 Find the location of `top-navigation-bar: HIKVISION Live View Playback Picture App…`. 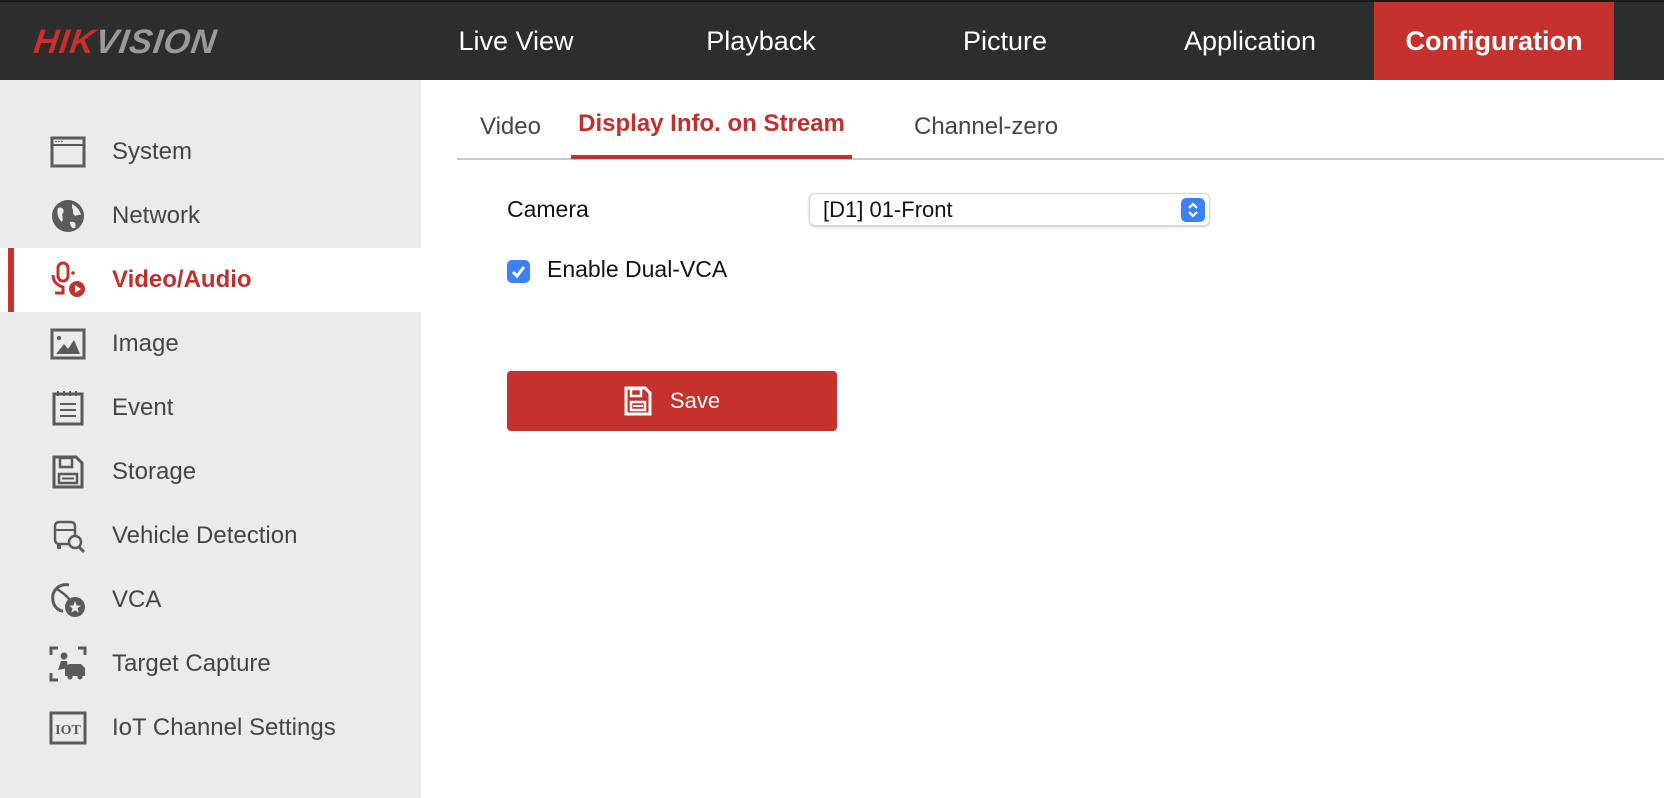

top-navigation-bar: HIKVISION Live View Playback Picture App… is located at coordinates (832, 40).